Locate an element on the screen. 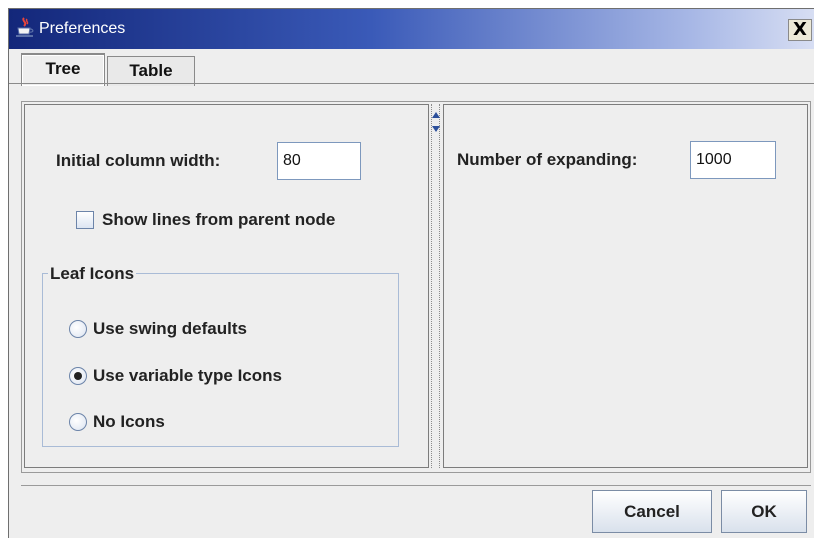  number-of-expanding-label: Number of expanding: is located at coordinates (547, 159).